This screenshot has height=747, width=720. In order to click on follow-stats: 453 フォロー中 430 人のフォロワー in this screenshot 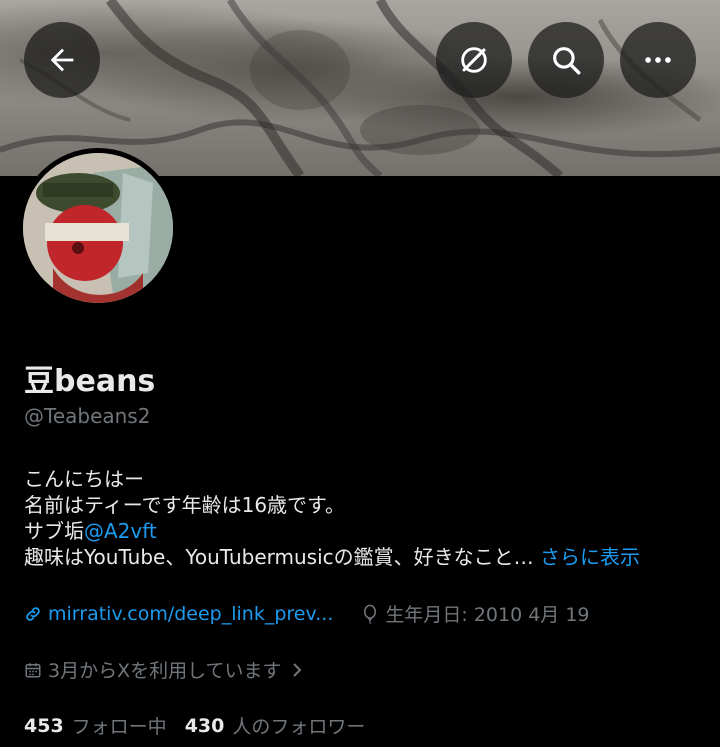, I will do `click(203, 725)`.